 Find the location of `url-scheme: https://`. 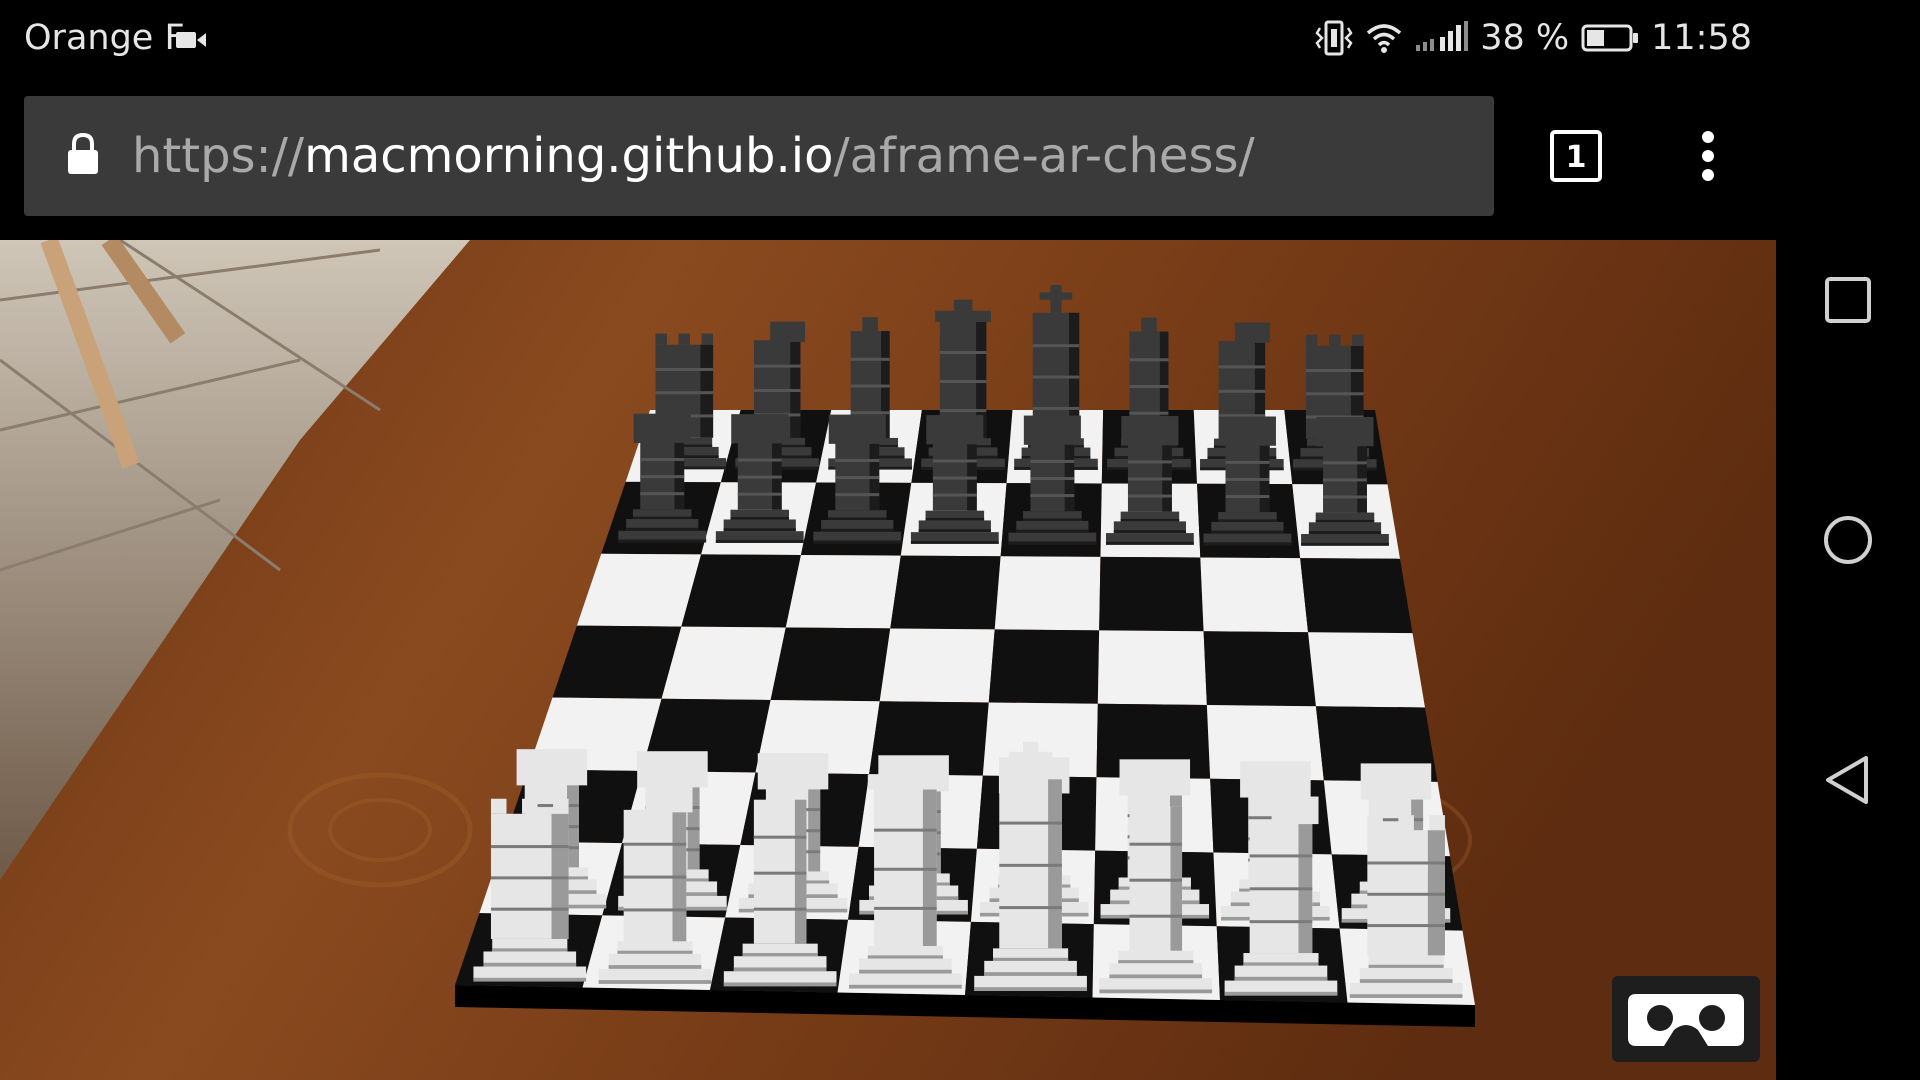

url-scheme: https:// is located at coordinates (218, 156).